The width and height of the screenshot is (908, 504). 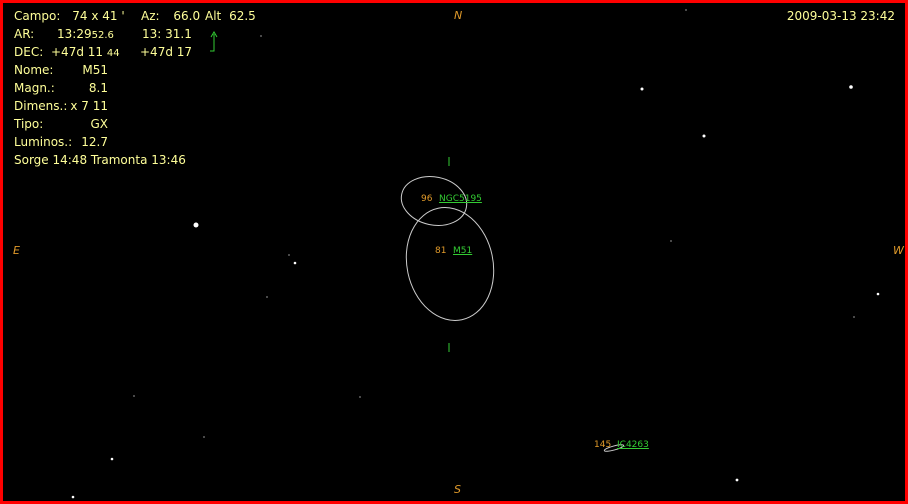 What do you see at coordinates (99, 124) in the screenshot?
I see `tipo-value: GX` at bounding box center [99, 124].